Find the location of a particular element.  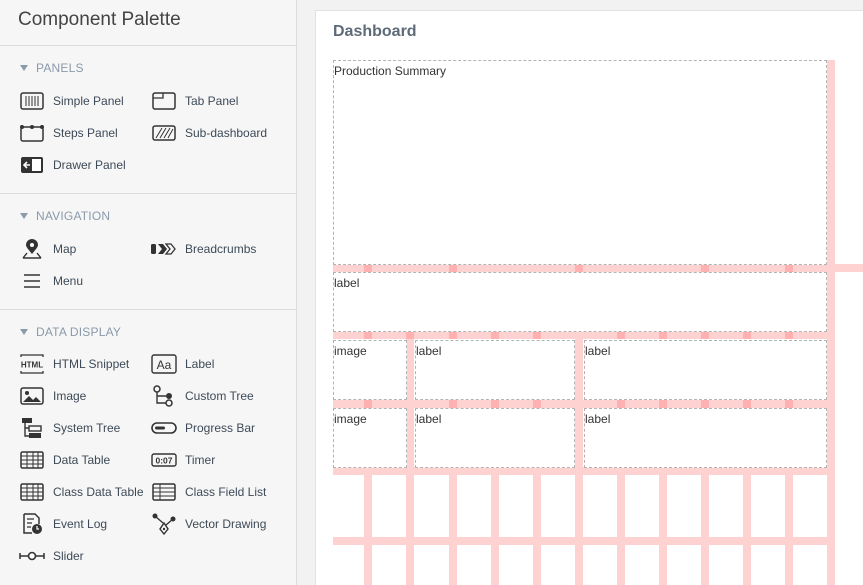

palette-item-custom-tree: Custom Tree is located at coordinates (202, 396).